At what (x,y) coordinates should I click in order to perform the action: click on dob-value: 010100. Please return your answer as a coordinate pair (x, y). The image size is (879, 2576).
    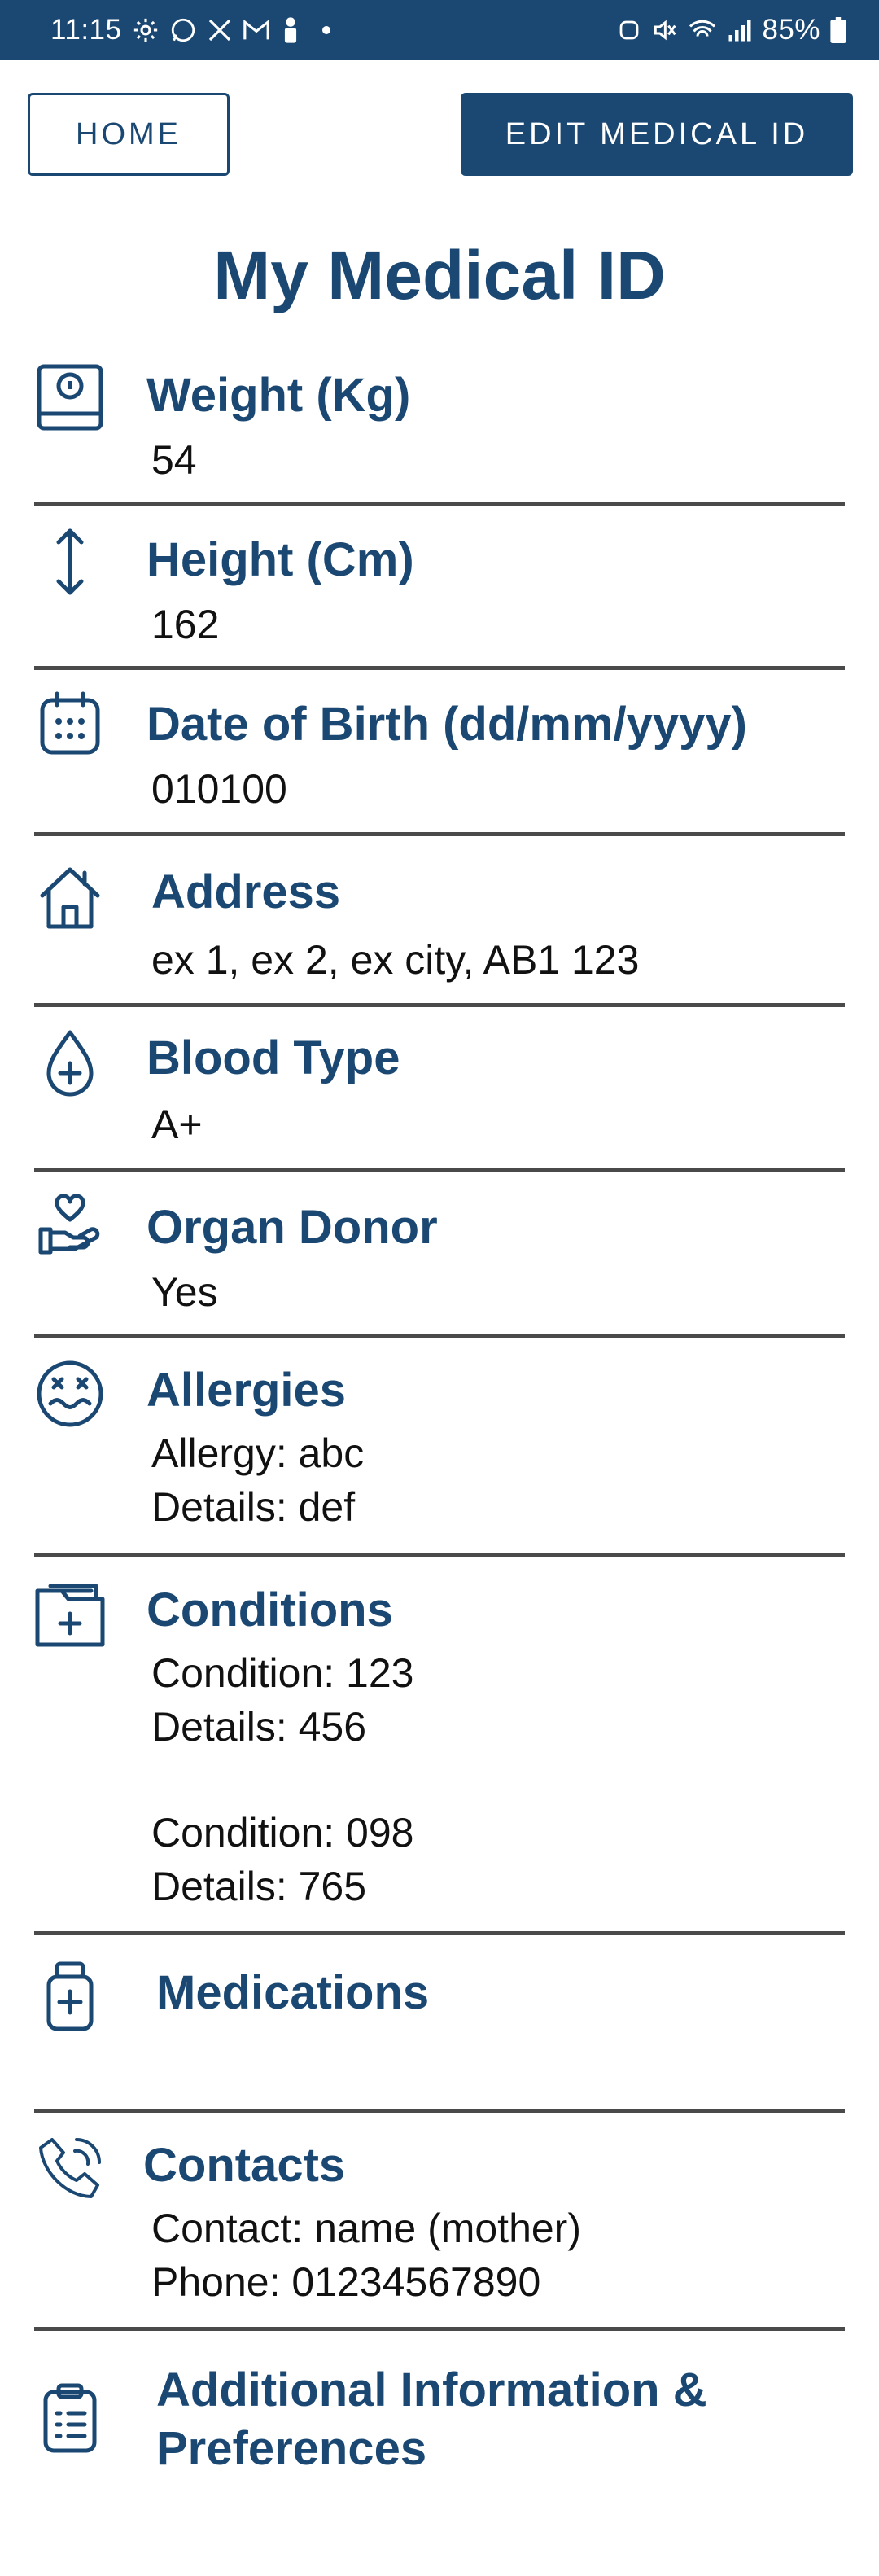
    Looking at the image, I should click on (219, 789).